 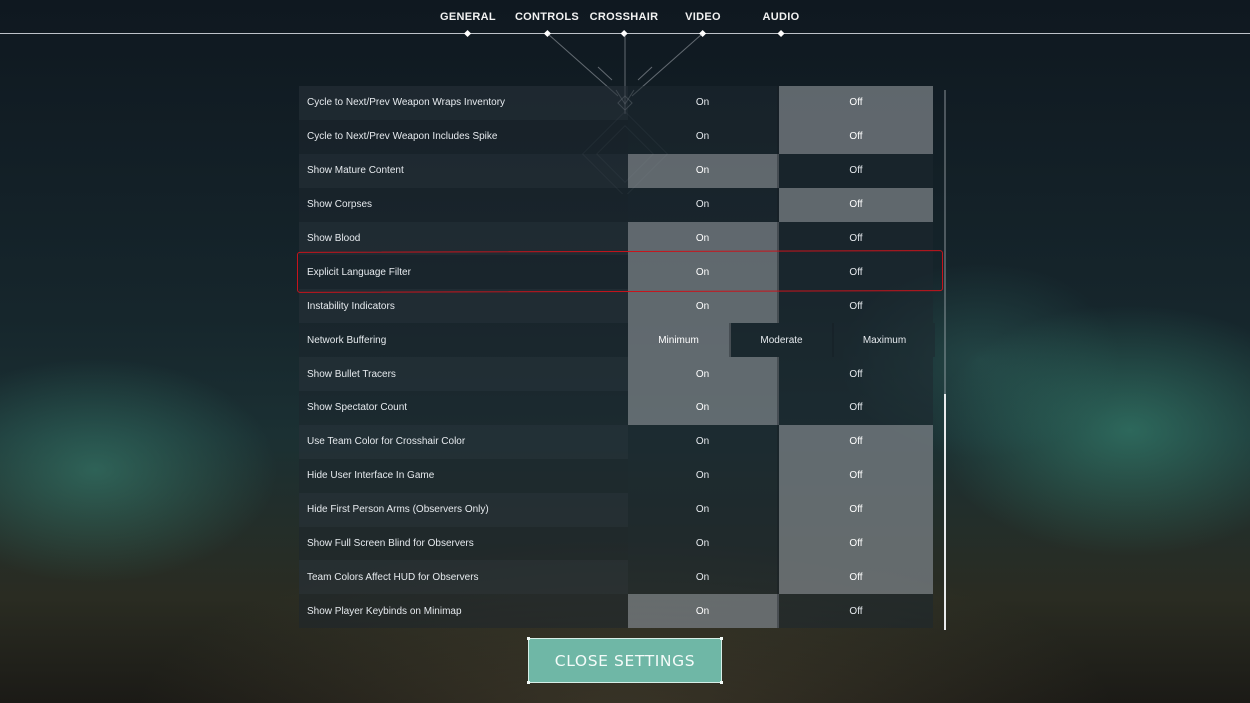 I want to click on setting-row: Hide User Interface In Game On Off, so click(x=617, y=475).